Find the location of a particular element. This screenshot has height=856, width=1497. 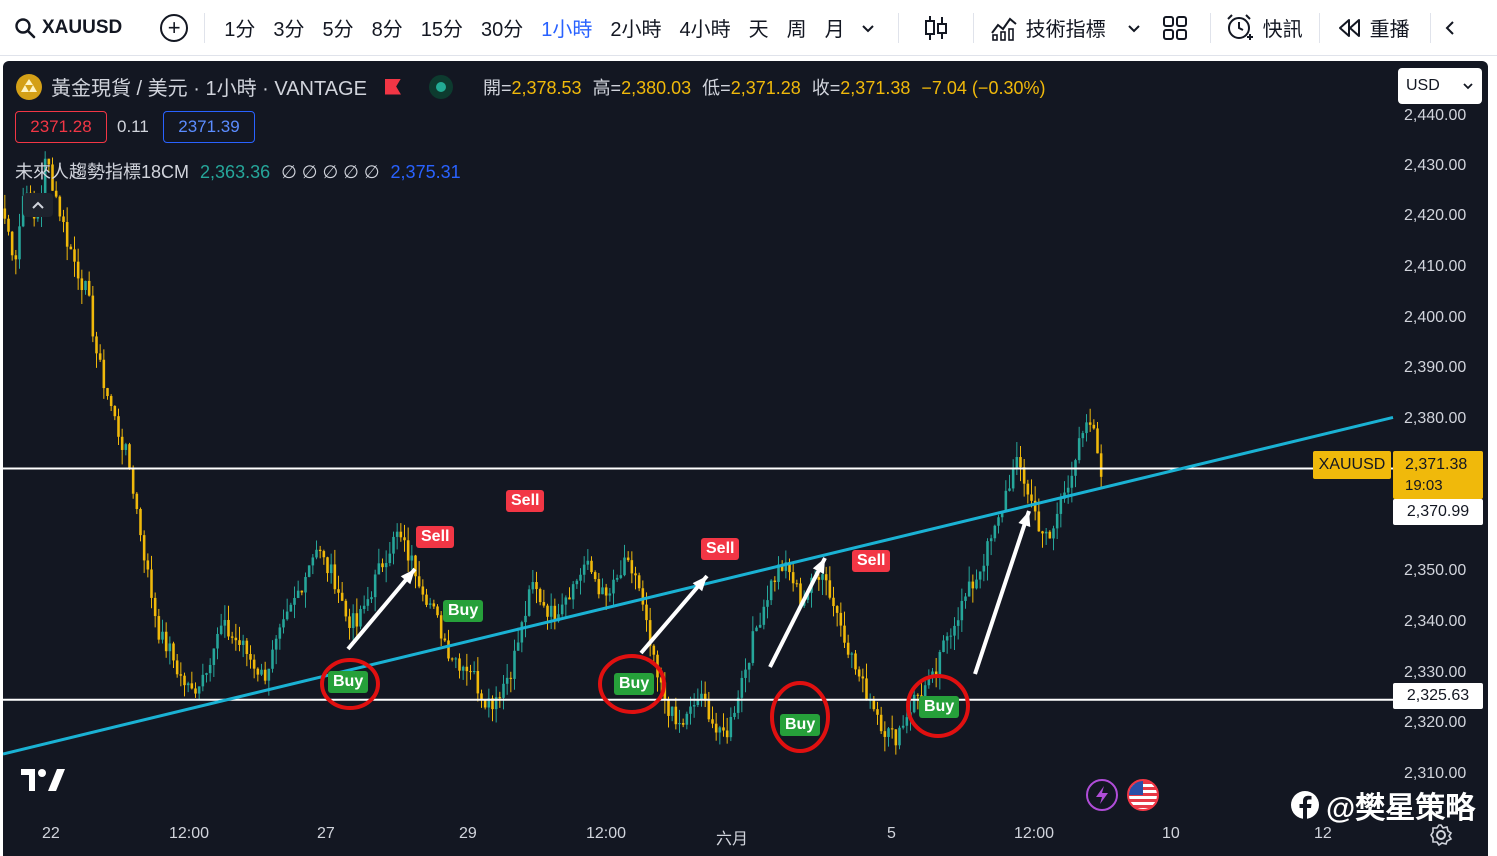

replay-button: 重播 is located at coordinates (1373, 27).